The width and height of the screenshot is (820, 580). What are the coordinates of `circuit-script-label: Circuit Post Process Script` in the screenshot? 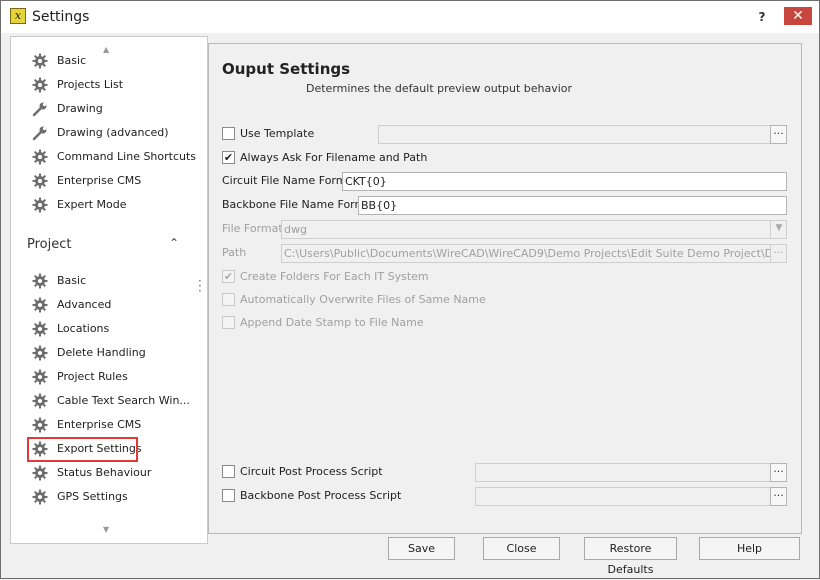 It's located at (311, 471).